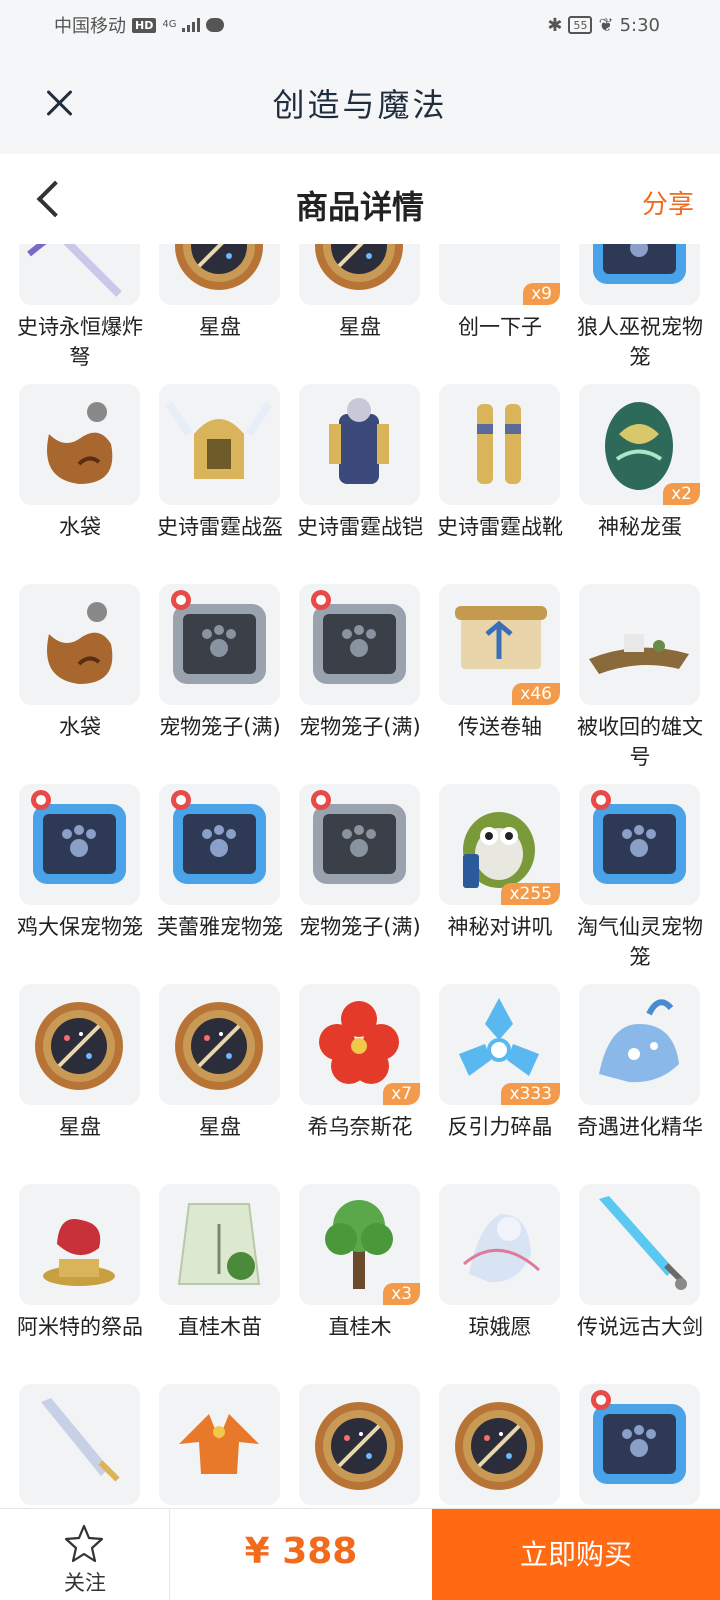 The width and height of the screenshot is (720, 1600). What do you see at coordinates (580, 25) in the screenshot?
I see `battery-icon: 55` at bounding box center [580, 25].